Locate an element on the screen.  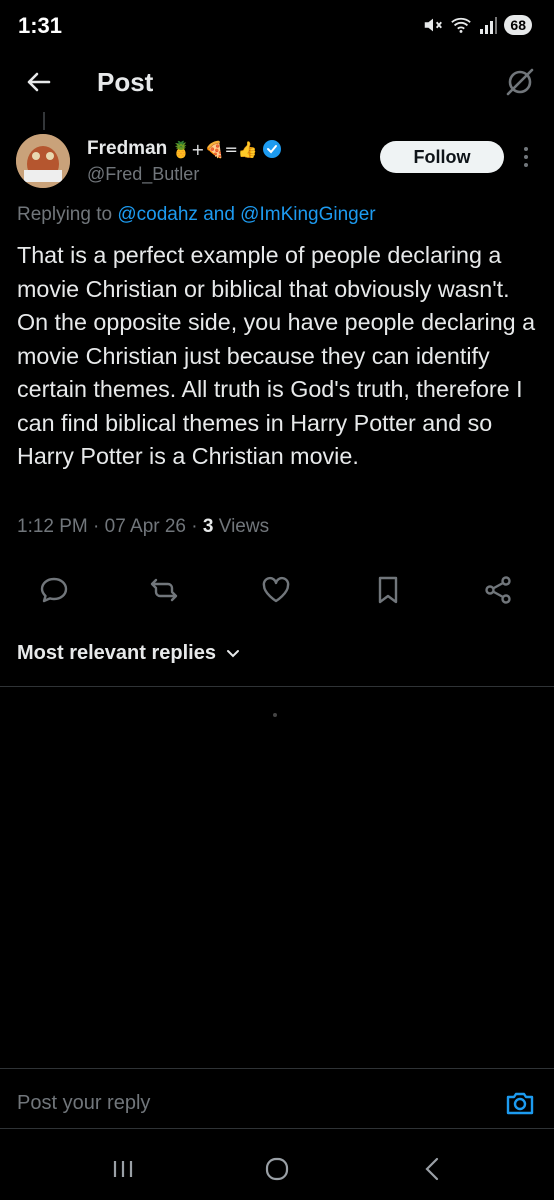
share-icon is located at coordinates (498, 590).